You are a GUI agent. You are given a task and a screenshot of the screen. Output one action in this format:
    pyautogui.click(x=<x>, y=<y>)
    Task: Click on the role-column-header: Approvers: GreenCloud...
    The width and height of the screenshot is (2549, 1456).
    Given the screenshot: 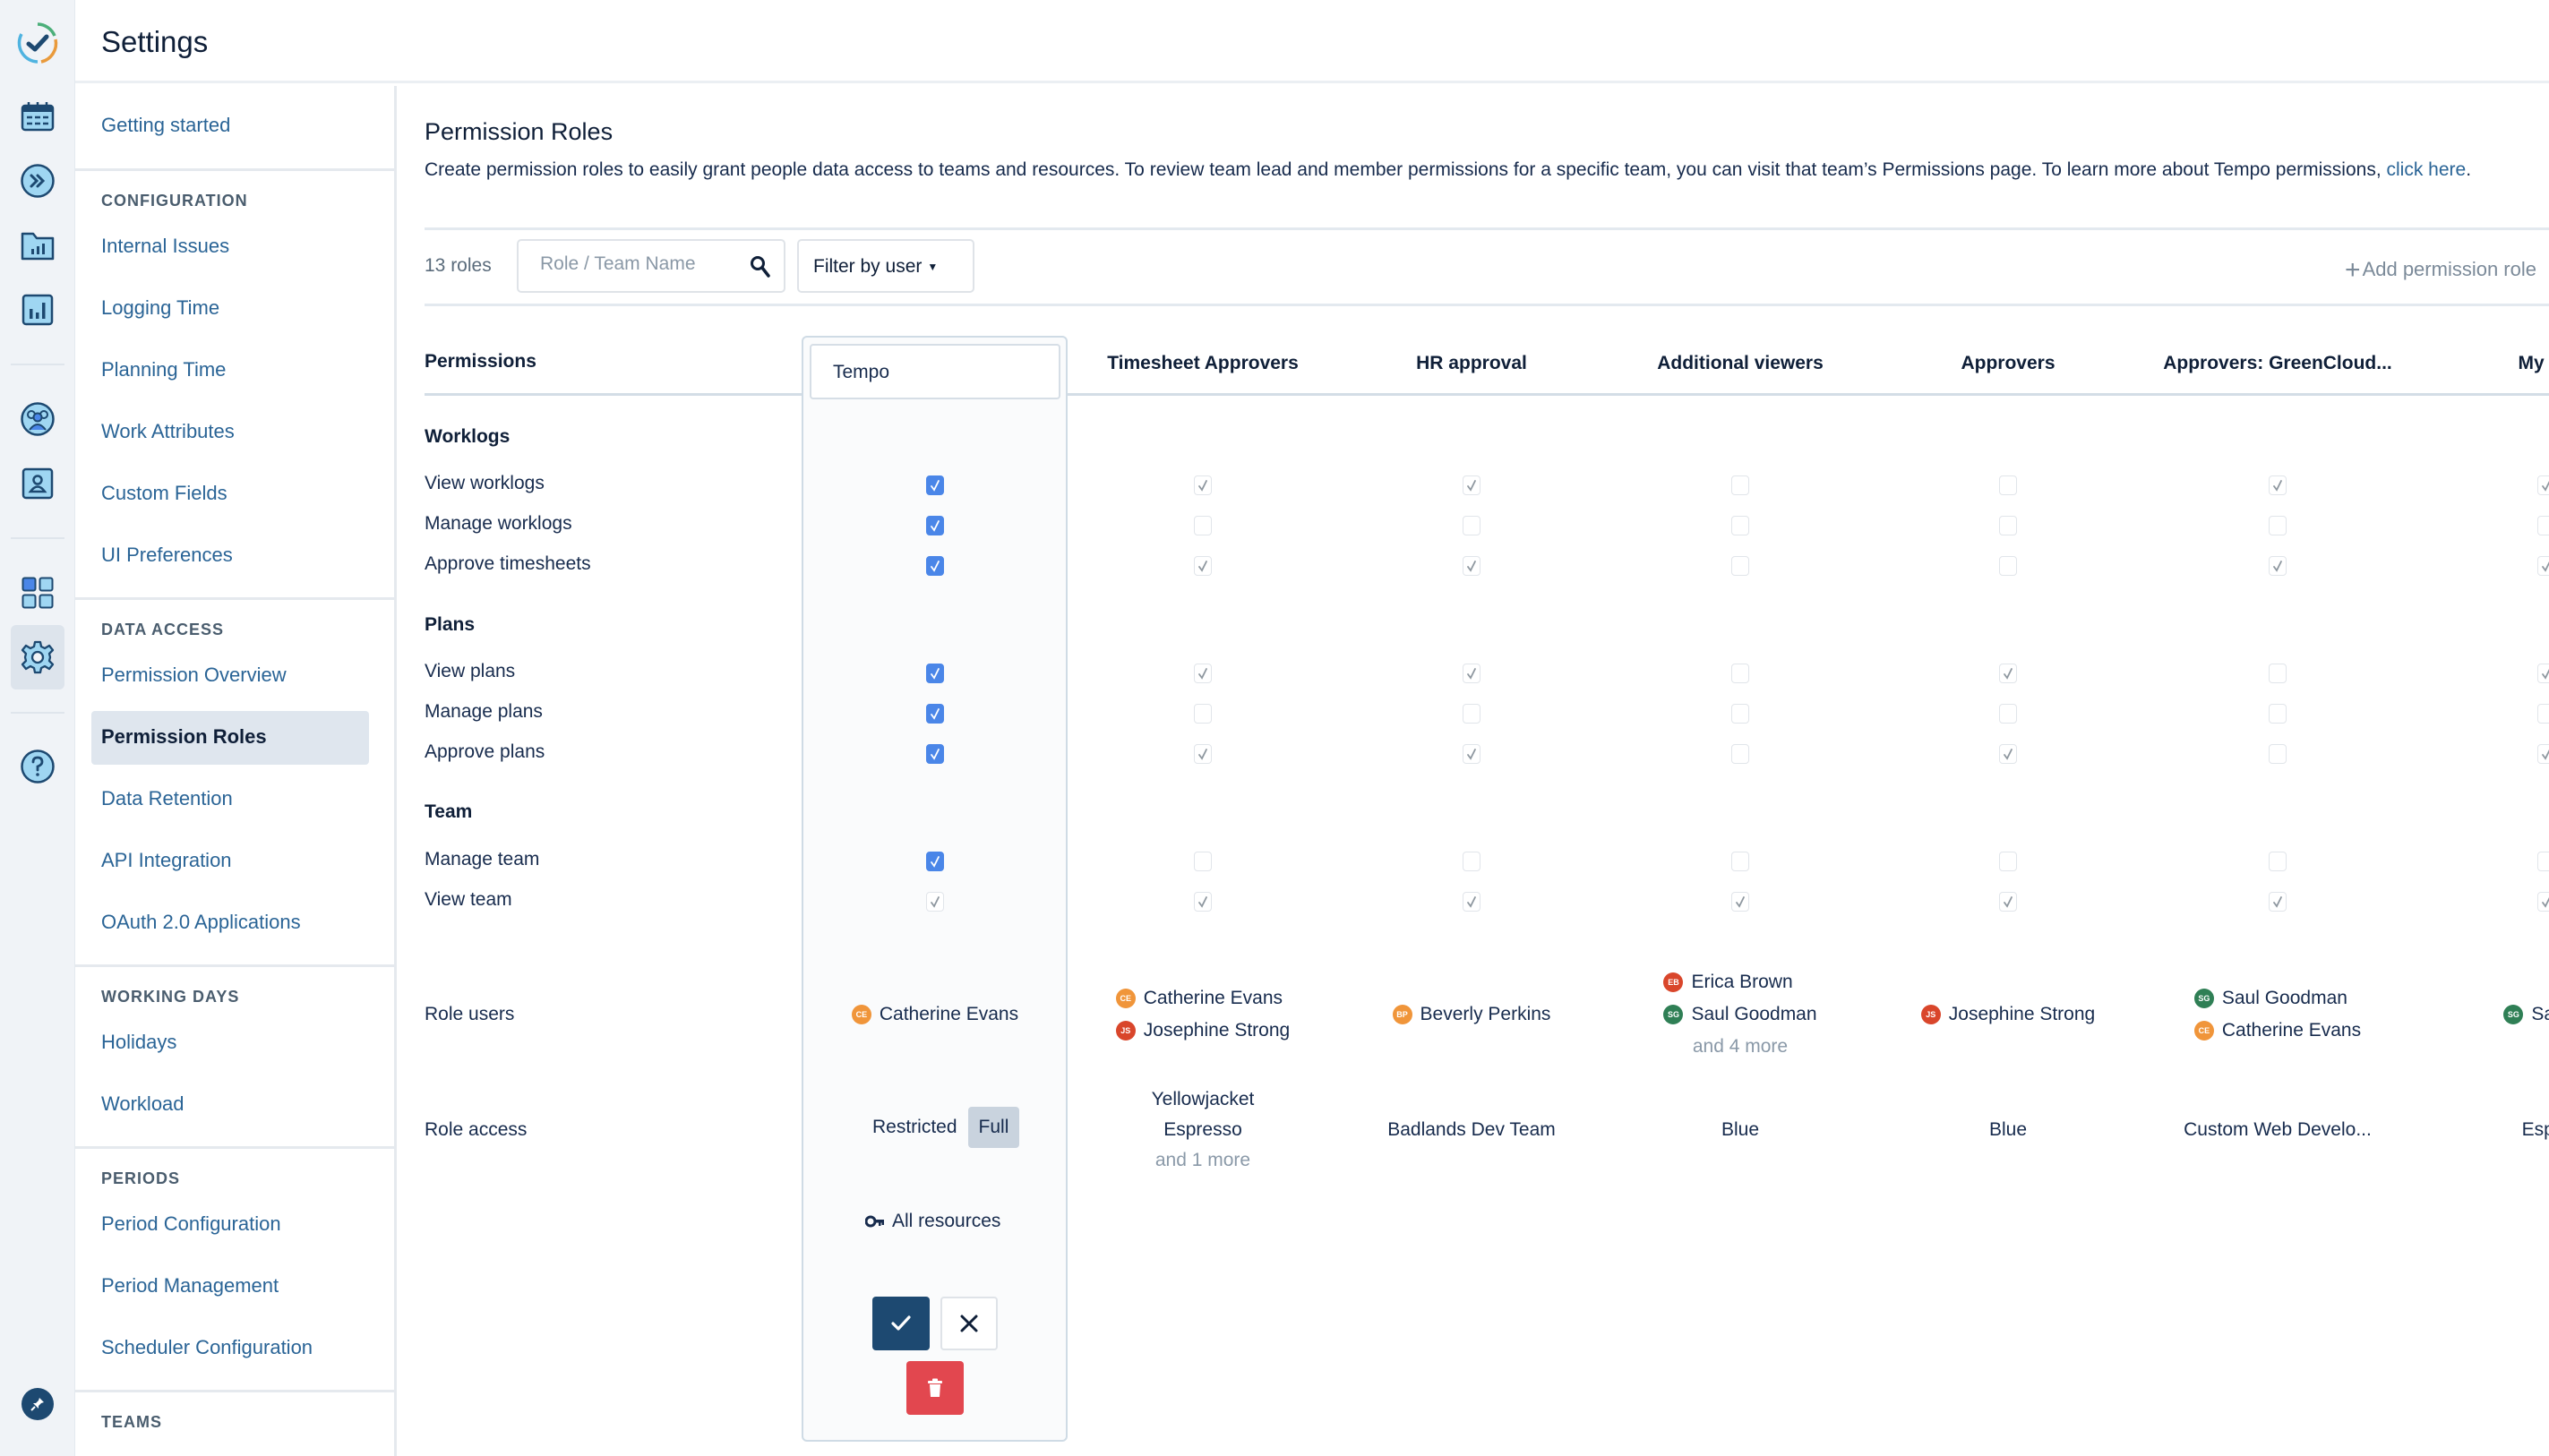 What is the action you would take?
    pyautogui.click(x=2277, y=363)
    